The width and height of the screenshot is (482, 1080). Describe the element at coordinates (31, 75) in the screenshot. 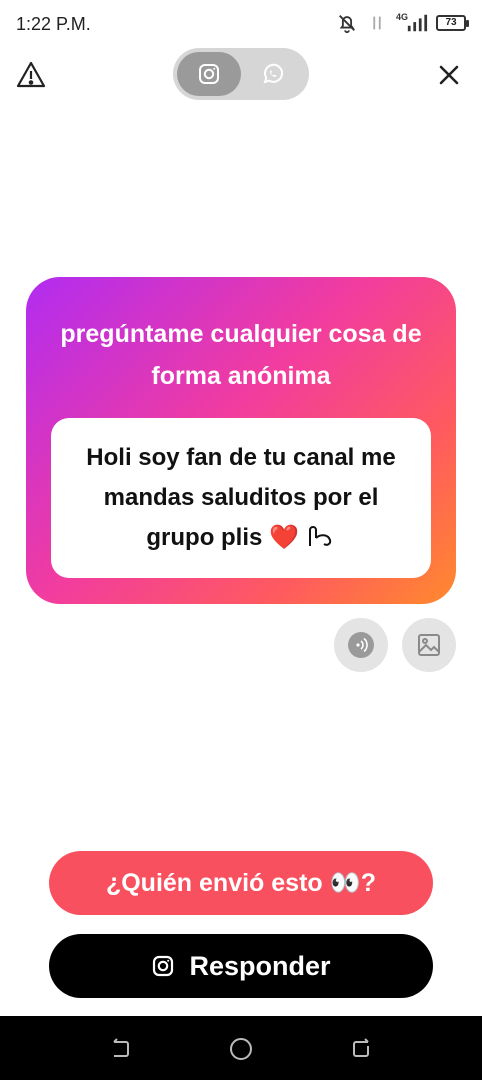

I see `report-warning-icon` at that location.